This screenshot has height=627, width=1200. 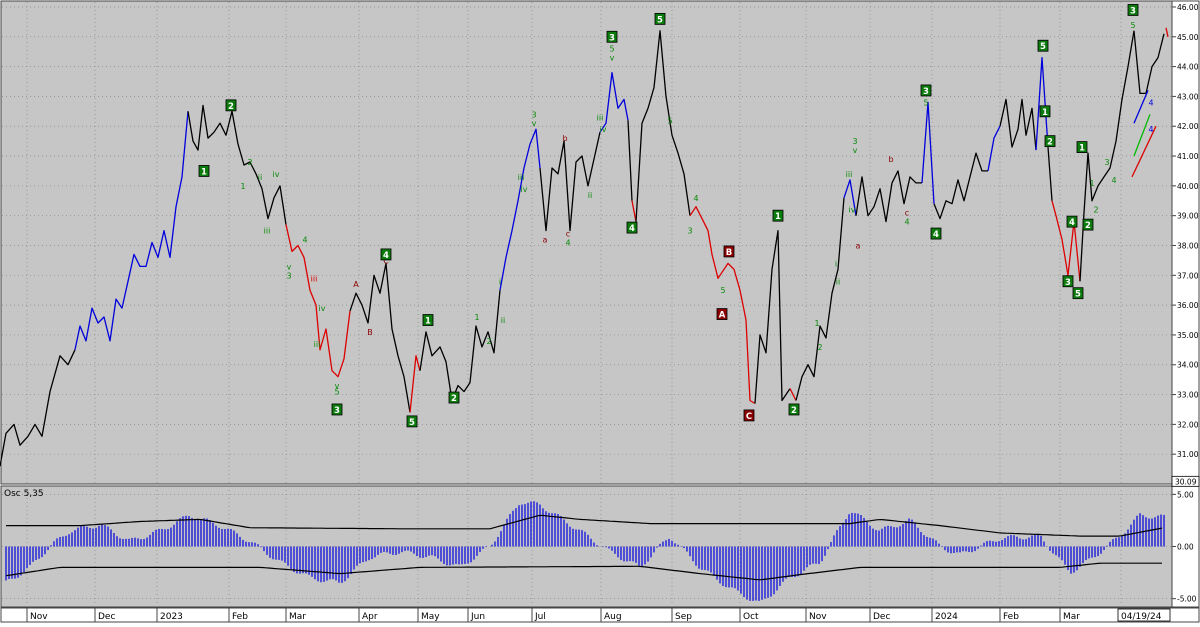 What do you see at coordinates (1188, 96) in the screenshot?
I see `price-tick-label: 43.00` at bounding box center [1188, 96].